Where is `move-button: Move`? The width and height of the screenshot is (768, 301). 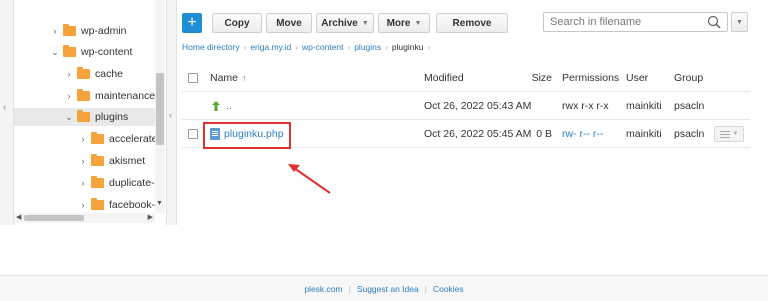
move-button: Move is located at coordinates (289, 23).